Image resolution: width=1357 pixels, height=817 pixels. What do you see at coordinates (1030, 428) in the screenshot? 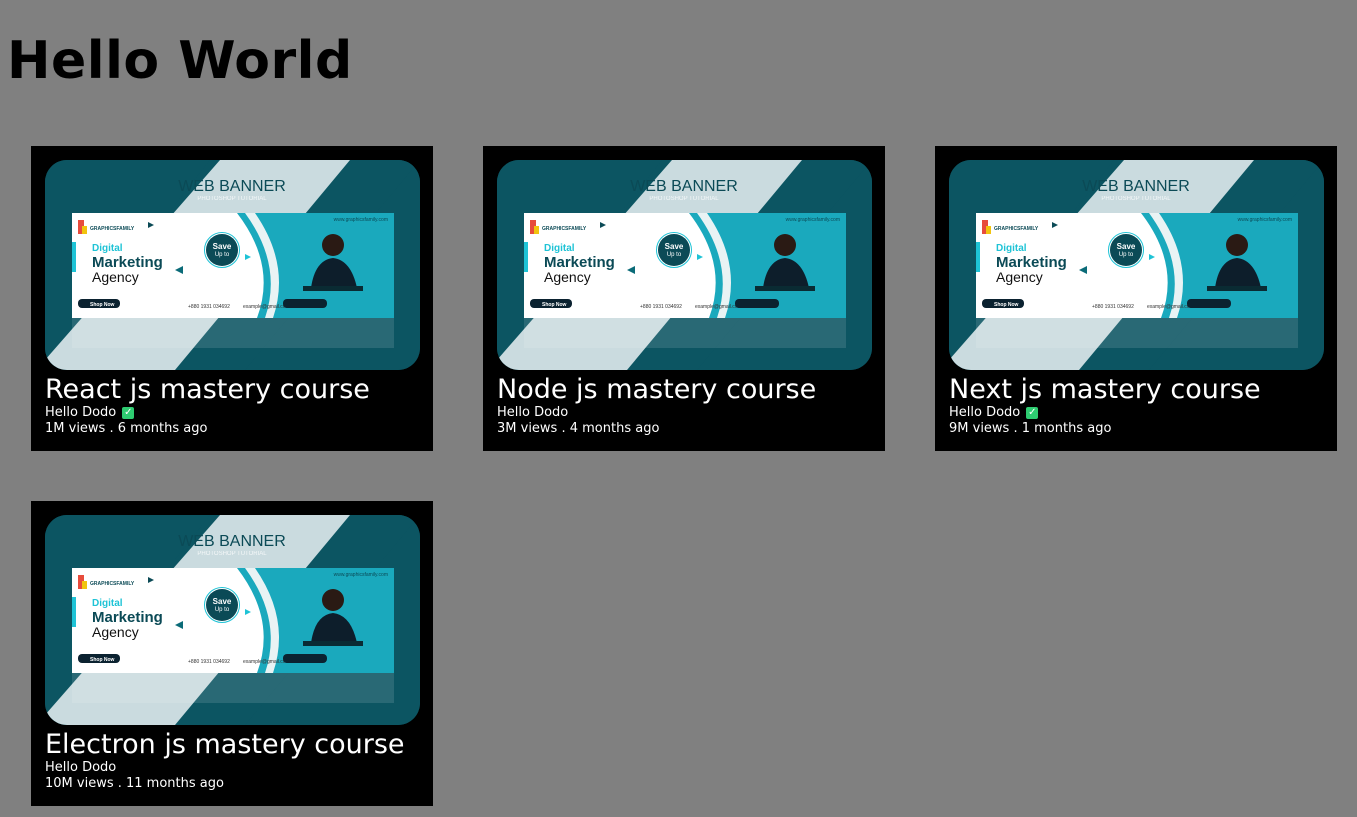
I see `video-meta: 9M views . 1 months ago` at bounding box center [1030, 428].